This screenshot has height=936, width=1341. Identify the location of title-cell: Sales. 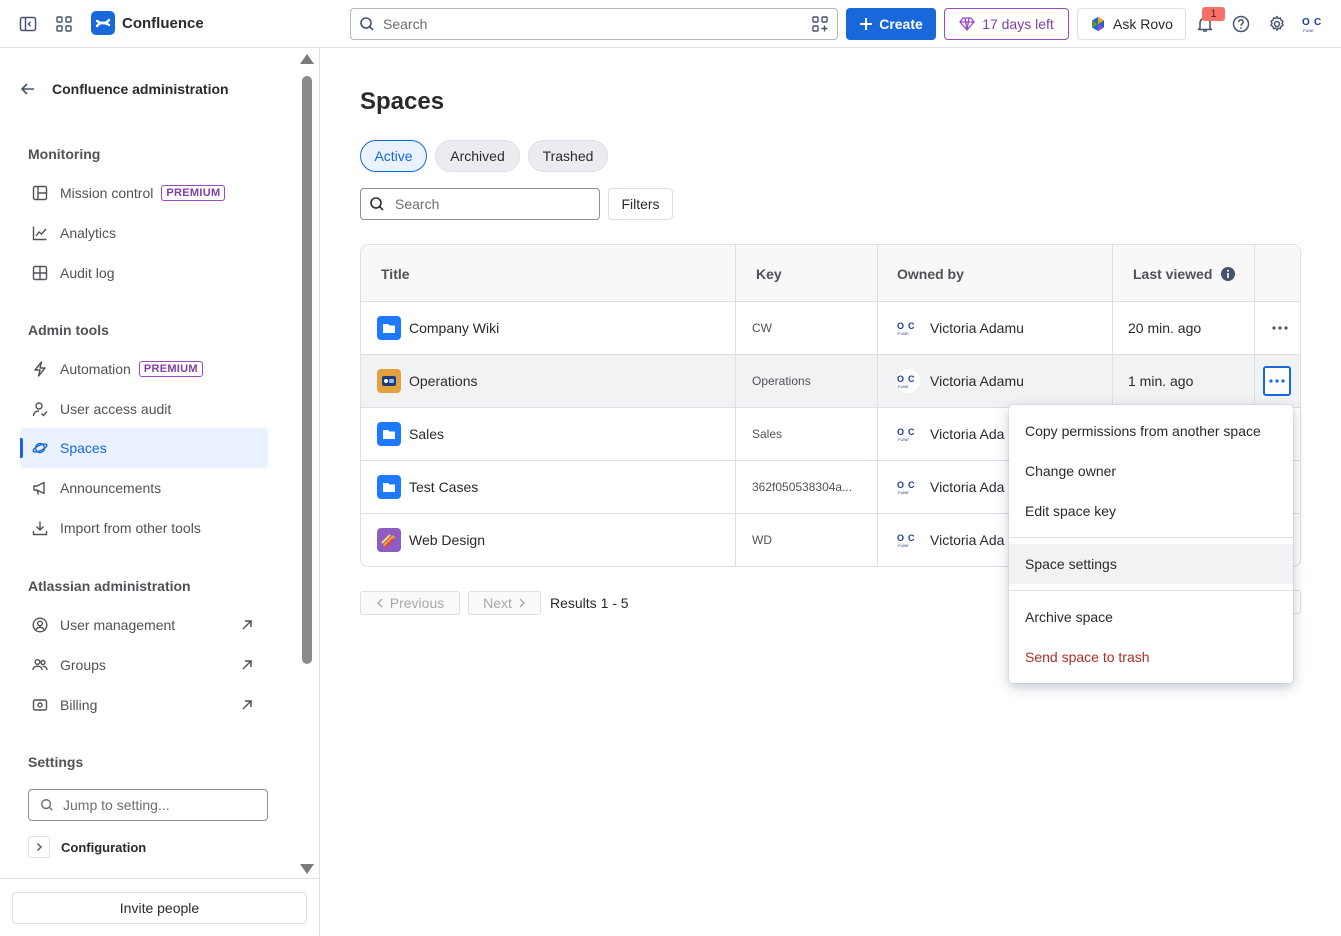
(410, 434).